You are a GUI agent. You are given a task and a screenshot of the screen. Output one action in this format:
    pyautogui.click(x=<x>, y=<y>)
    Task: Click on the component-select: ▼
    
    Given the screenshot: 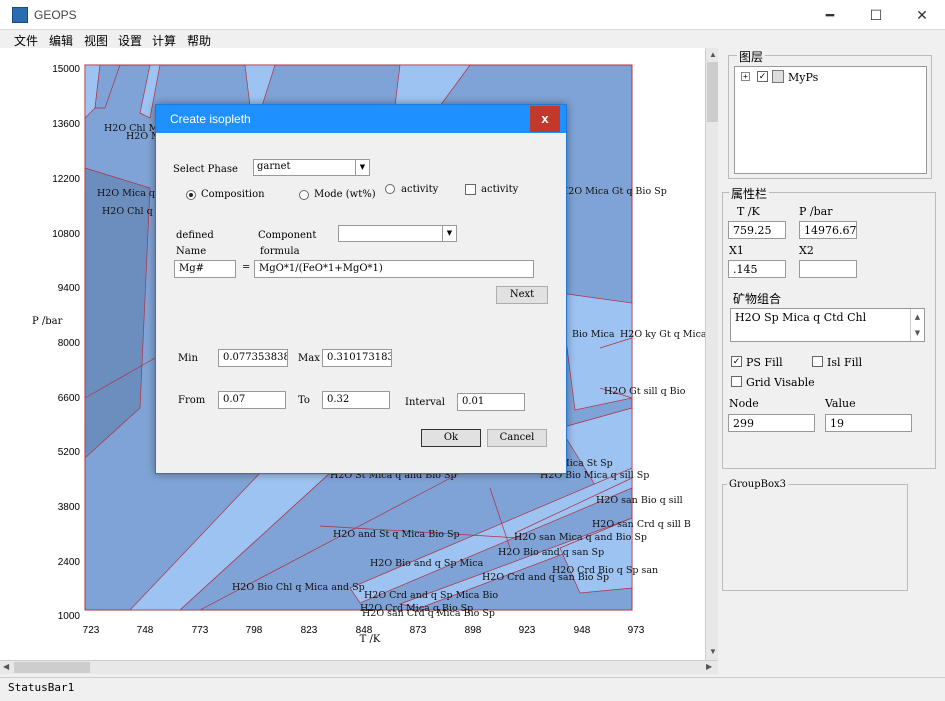 What is the action you would take?
    pyautogui.click(x=397, y=233)
    